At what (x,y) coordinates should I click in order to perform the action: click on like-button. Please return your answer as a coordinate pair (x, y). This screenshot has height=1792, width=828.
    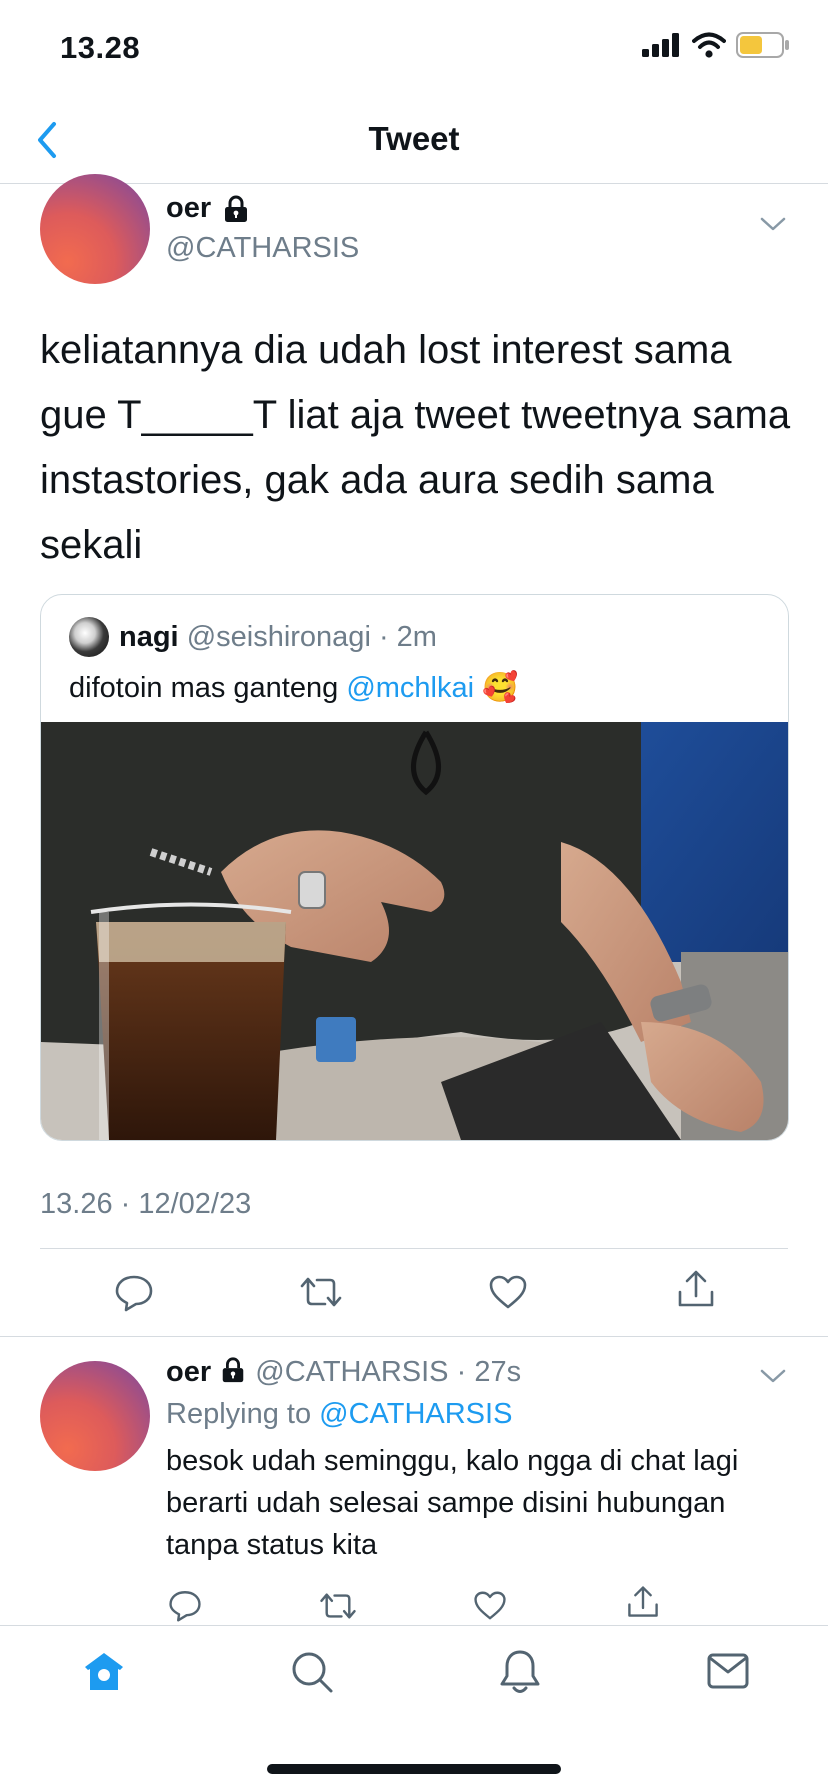
    Looking at the image, I should click on (508, 1292).